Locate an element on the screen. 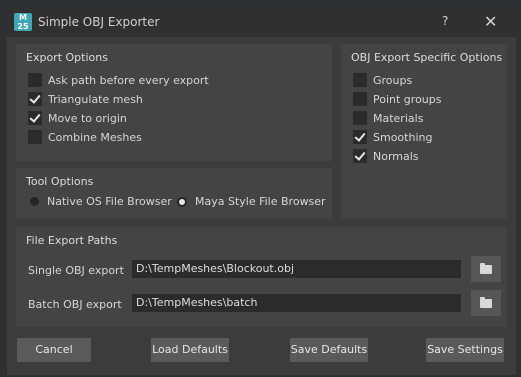  radio-maya-browser: Maya Style File Browser is located at coordinates (251, 201).